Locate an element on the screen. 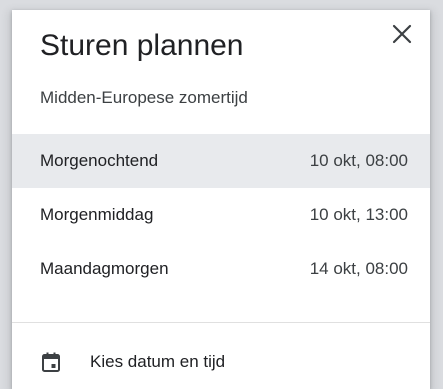 This screenshot has height=389, width=443. option-tomorrow-afternoon: Morgenmiddag 10 okt, 13:00 is located at coordinates (221, 215).